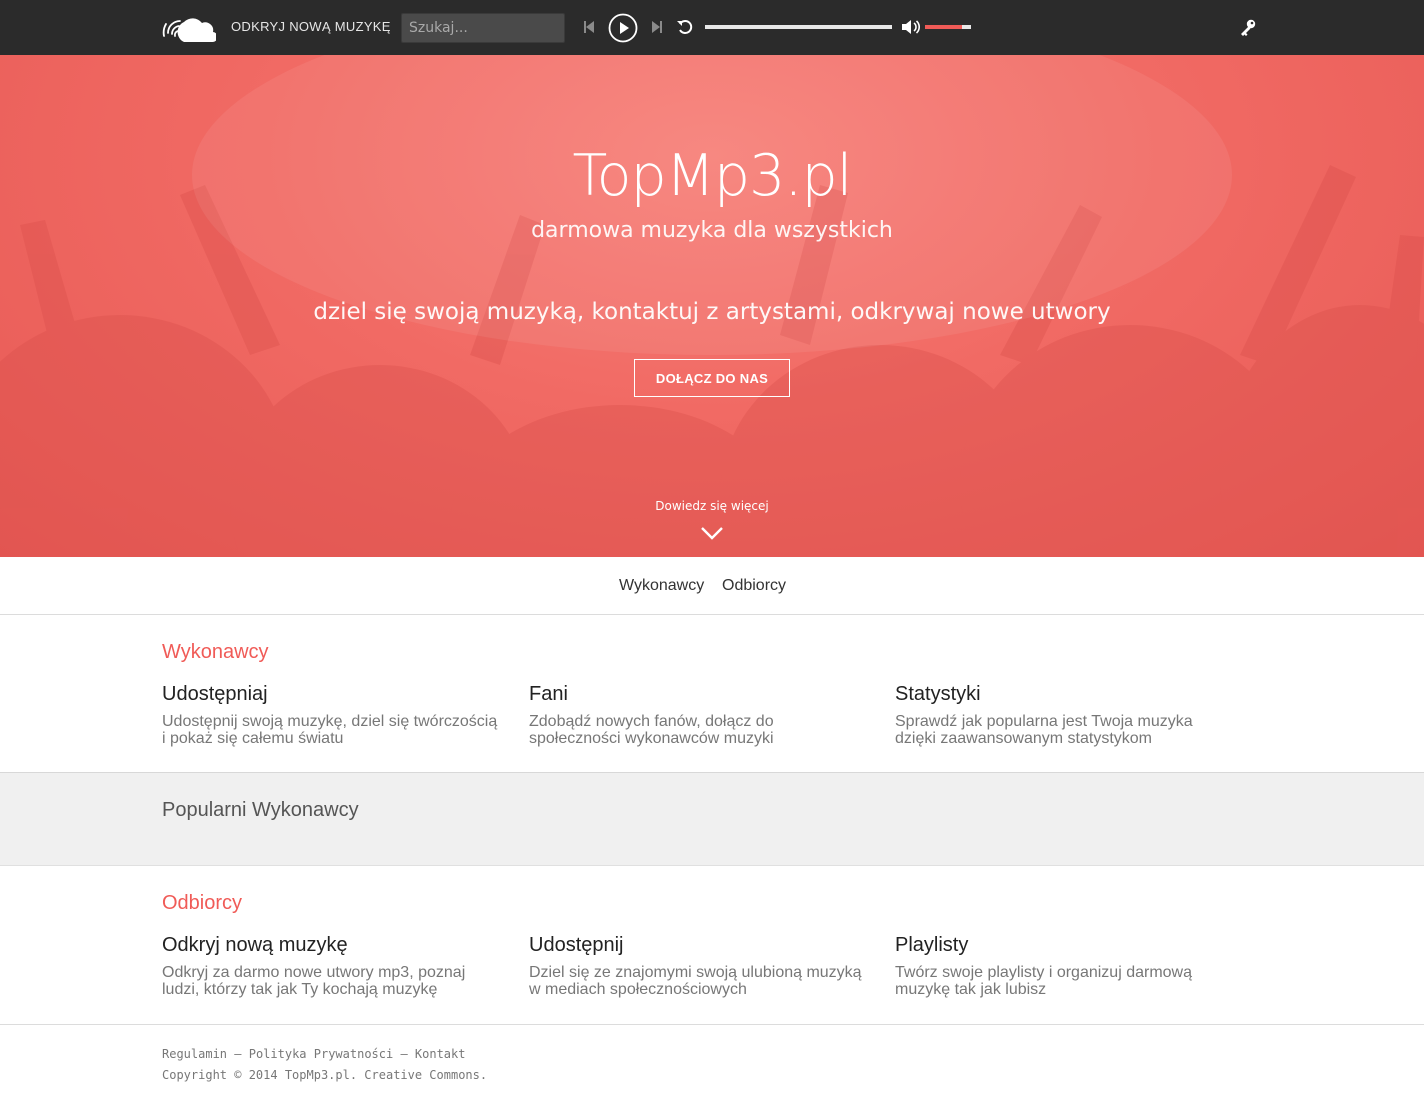  Describe the element at coordinates (189, 27) in the screenshot. I see `cloud-logo-icon` at that location.